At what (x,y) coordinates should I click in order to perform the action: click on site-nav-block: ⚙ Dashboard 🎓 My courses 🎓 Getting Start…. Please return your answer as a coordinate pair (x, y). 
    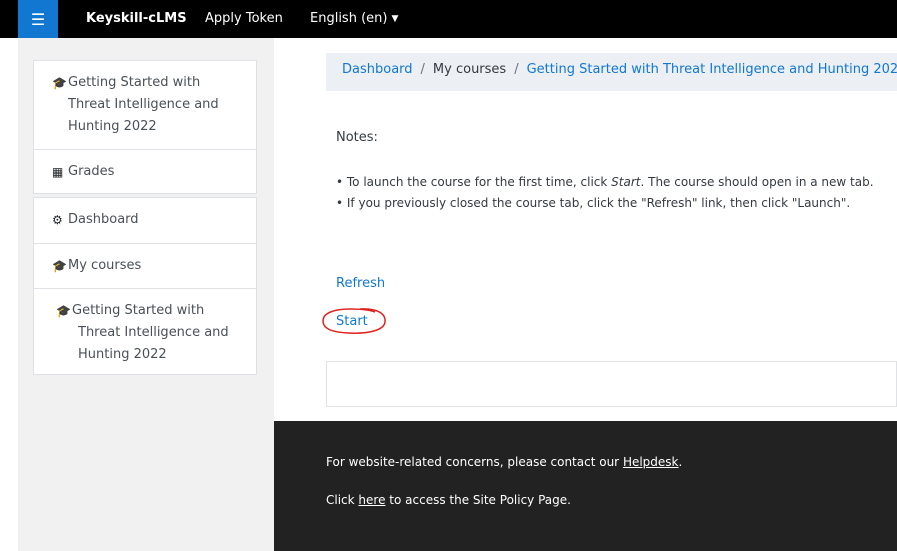
    Looking at the image, I should click on (145, 286).